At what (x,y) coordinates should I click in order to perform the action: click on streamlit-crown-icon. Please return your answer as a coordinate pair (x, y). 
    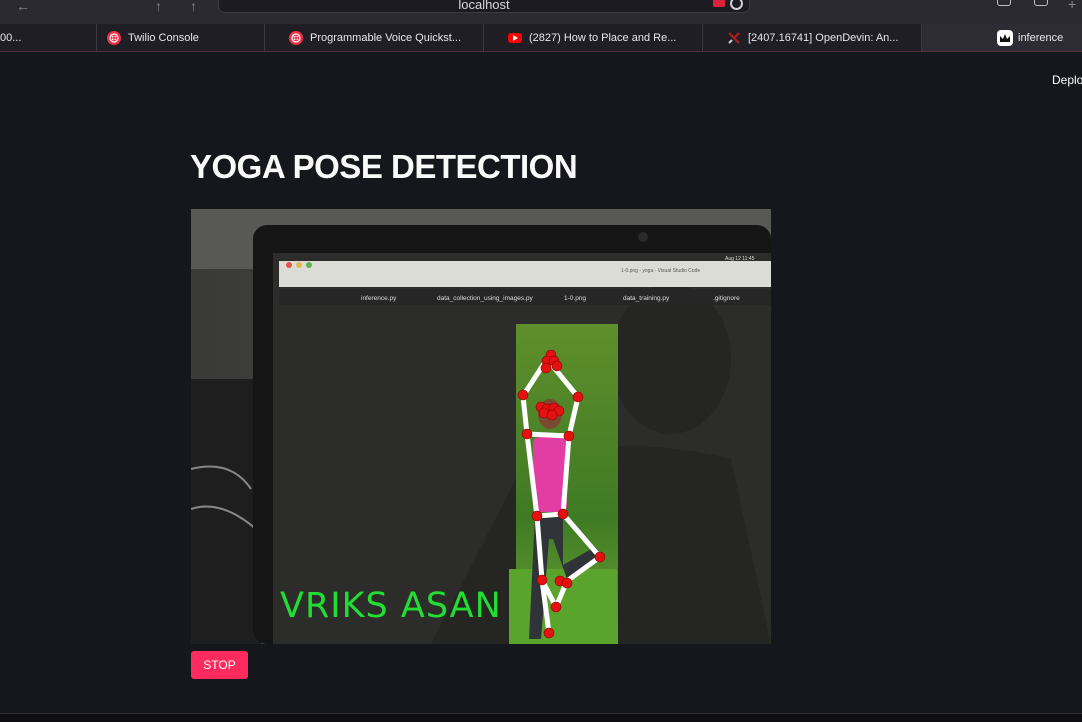
    Looking at the image, I should click on (1005, 37).